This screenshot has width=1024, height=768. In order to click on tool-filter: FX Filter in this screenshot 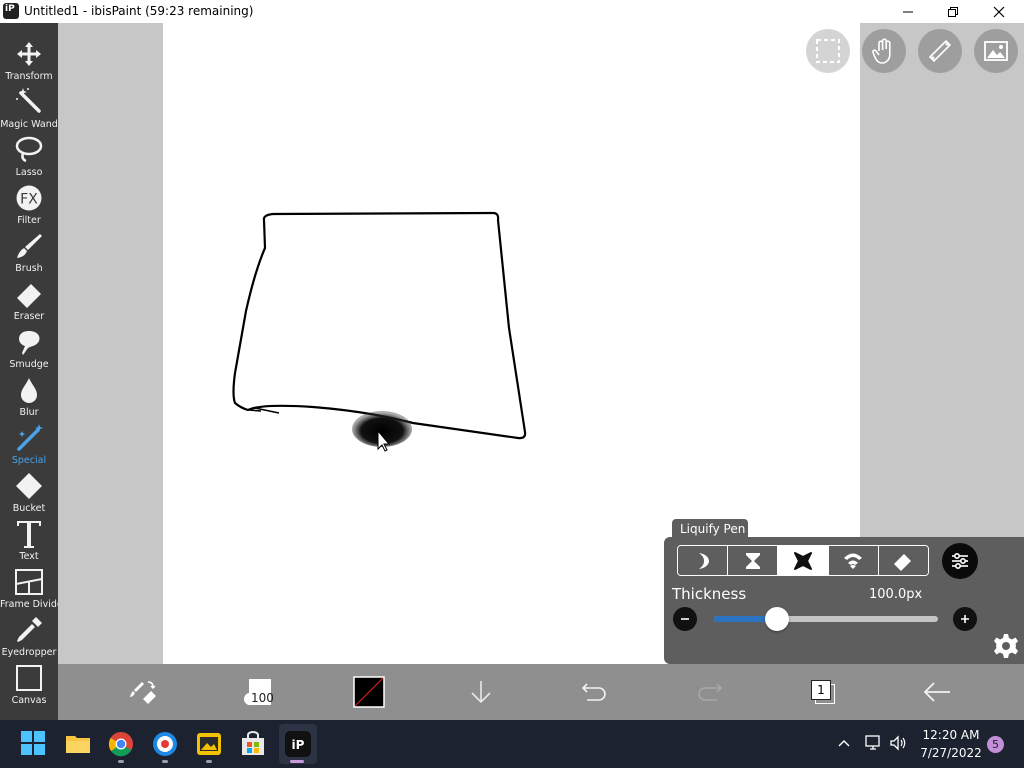, I will do `click(29, 205)`.